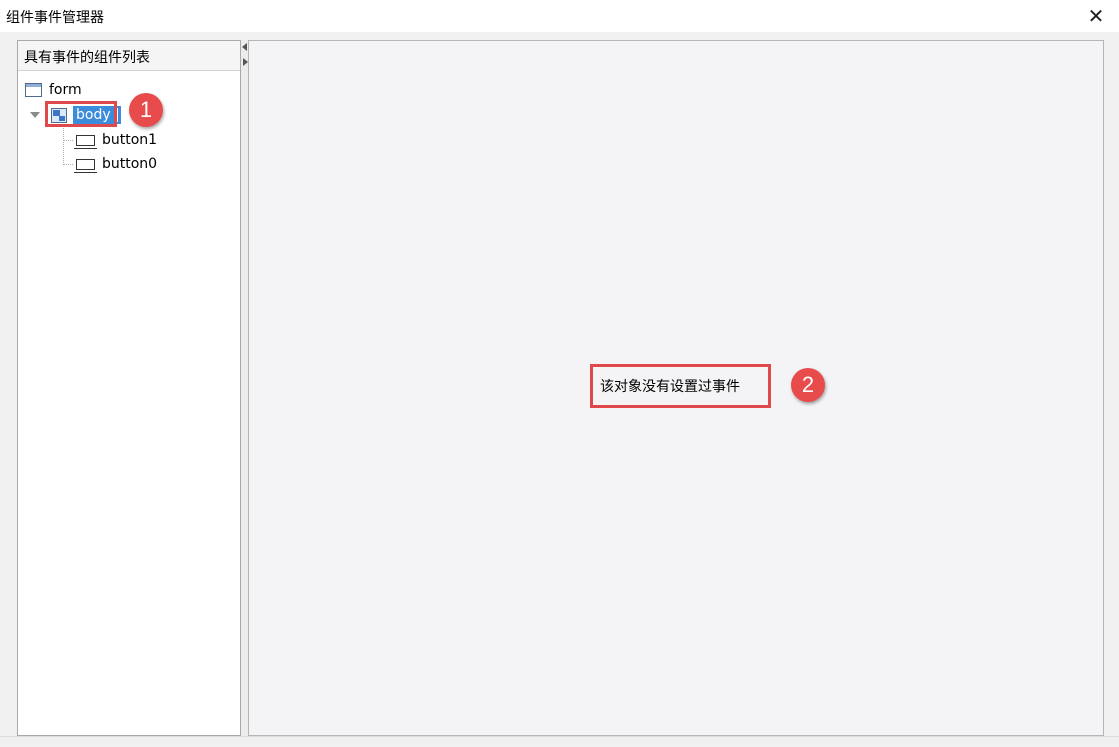 This screenshot has width=1119, height=747. I want to click on annotation-badge-1: 1, so click(146, 110).